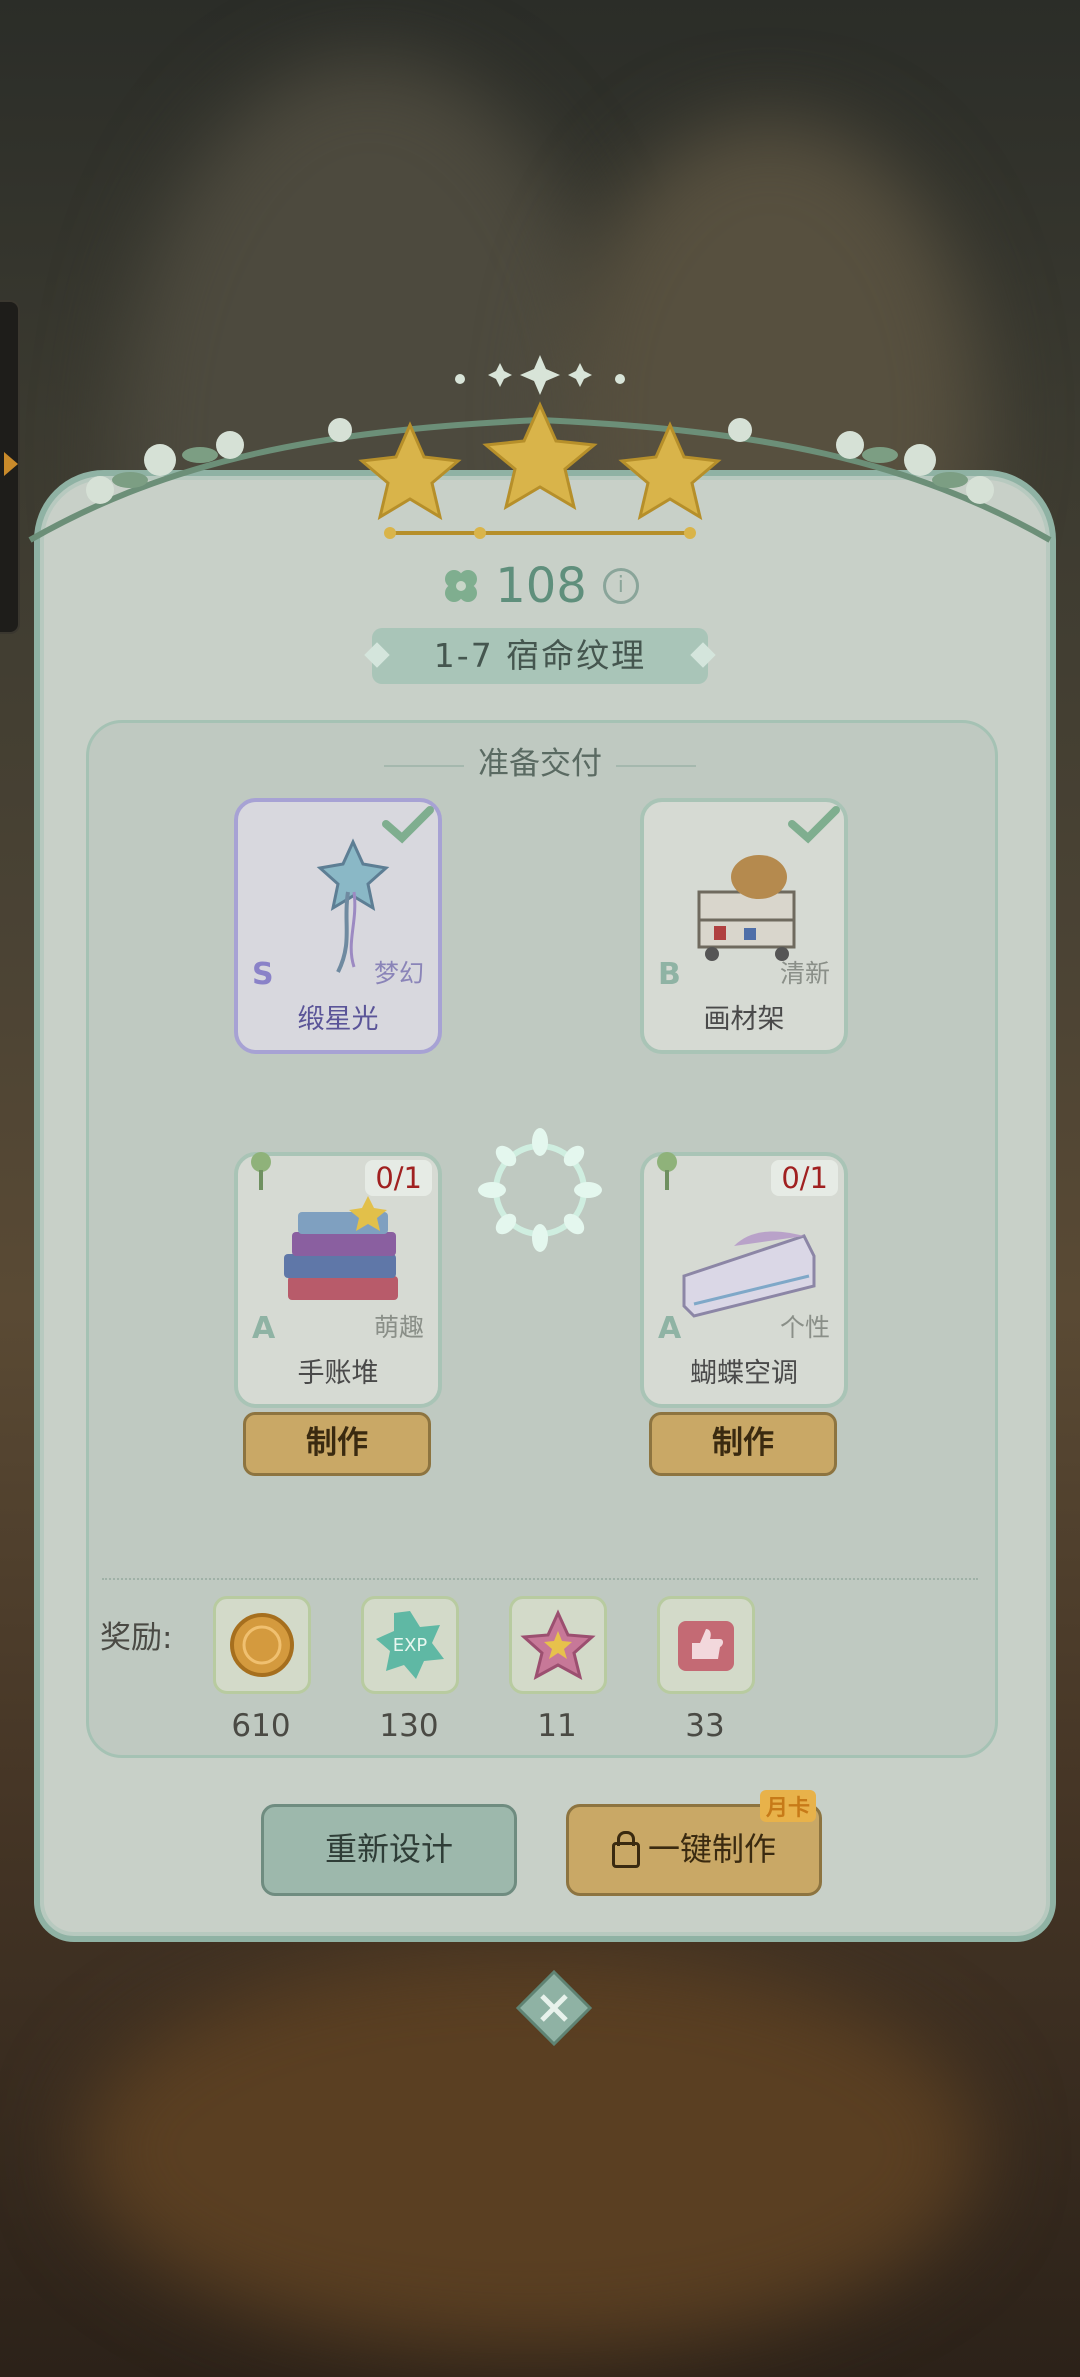 The image size is (1080, 2377). Describe the element at coordinates (554, 2008) in the screenshot. I see `close-icon` at that location.